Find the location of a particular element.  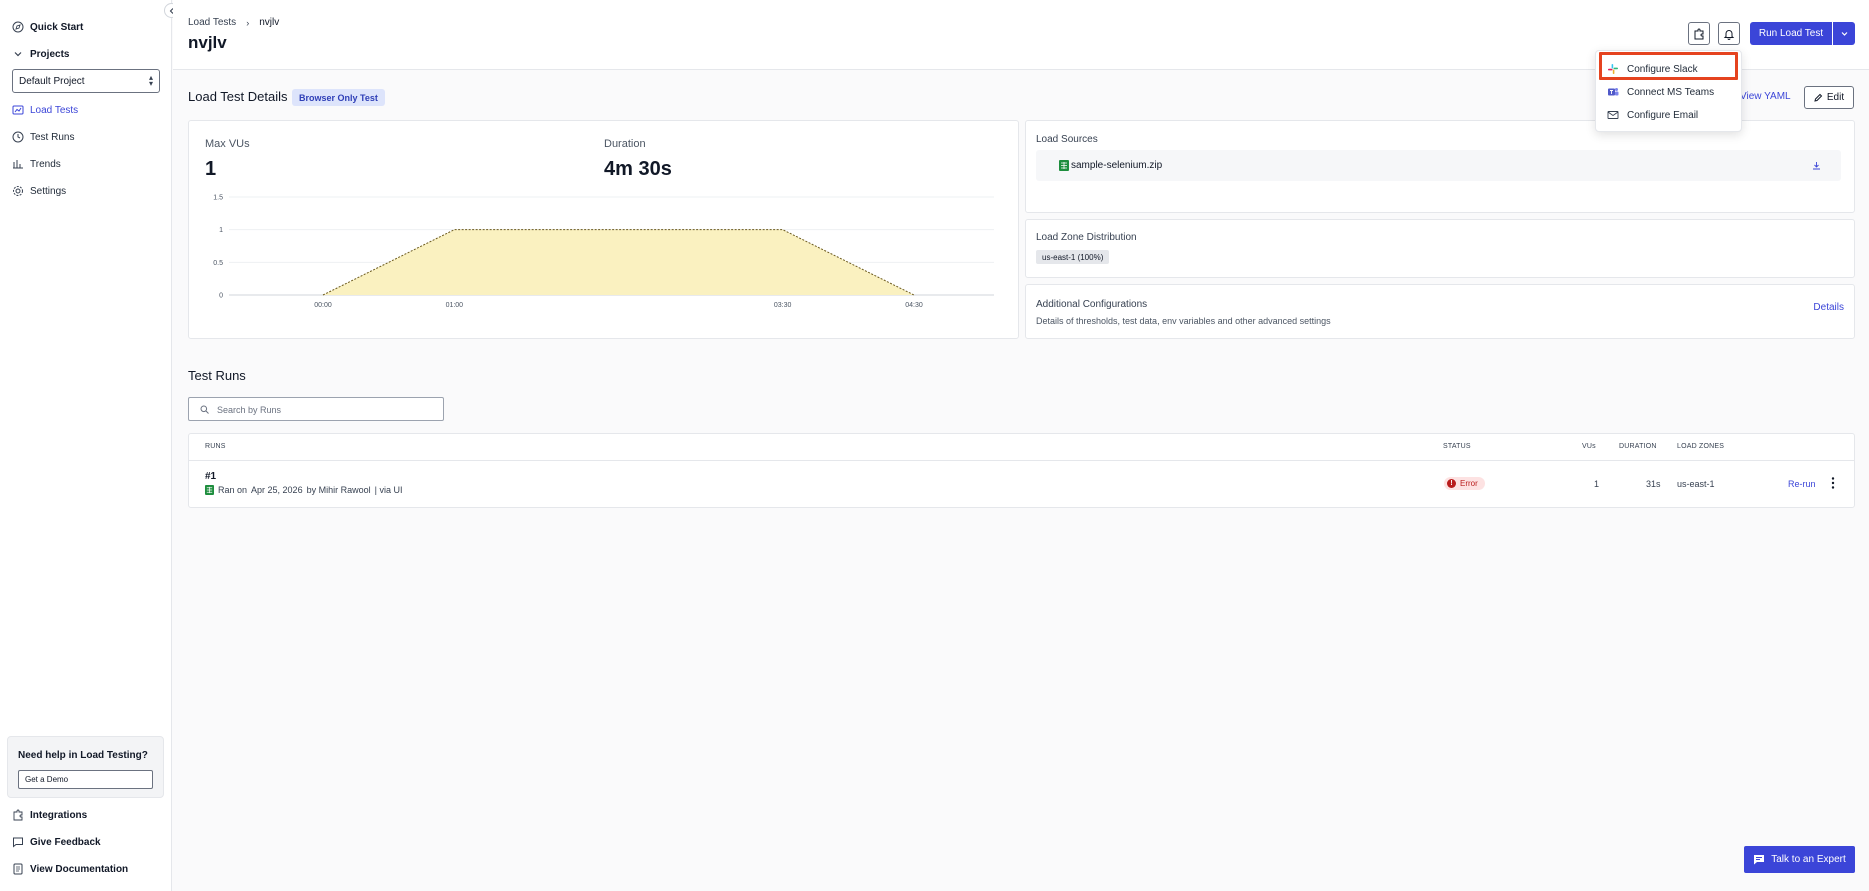

load-sources-card: Load Sources sample-selenium.zip is located at coordinates (1440, 166).